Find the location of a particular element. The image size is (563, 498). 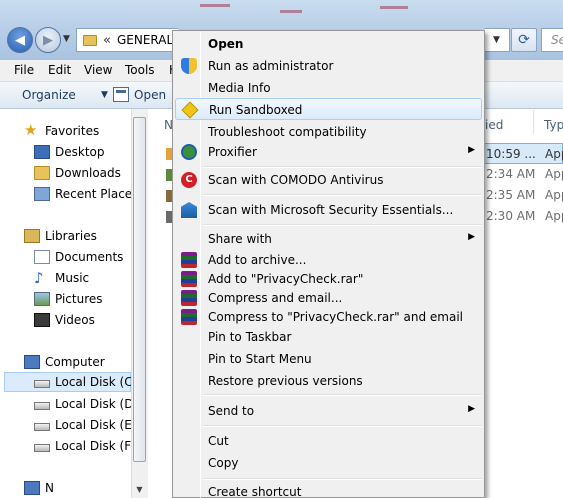

network-icon is located at coordinates (32, 488).